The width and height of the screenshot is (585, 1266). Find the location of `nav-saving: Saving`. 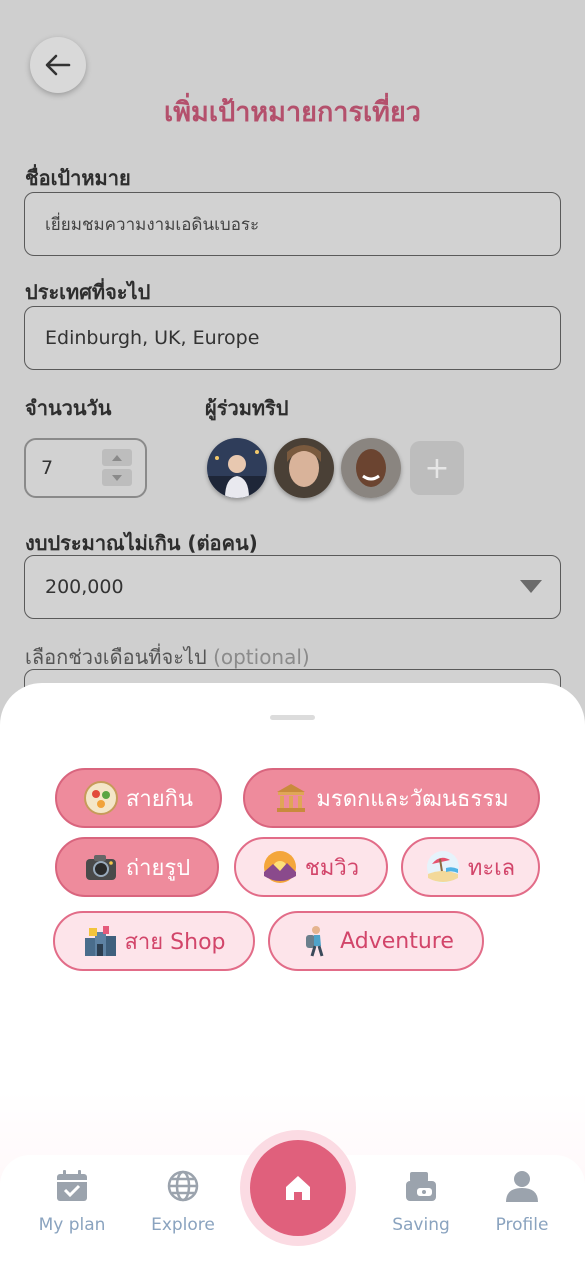

nav-saving: Saving is located at coordinates (421, 1202).